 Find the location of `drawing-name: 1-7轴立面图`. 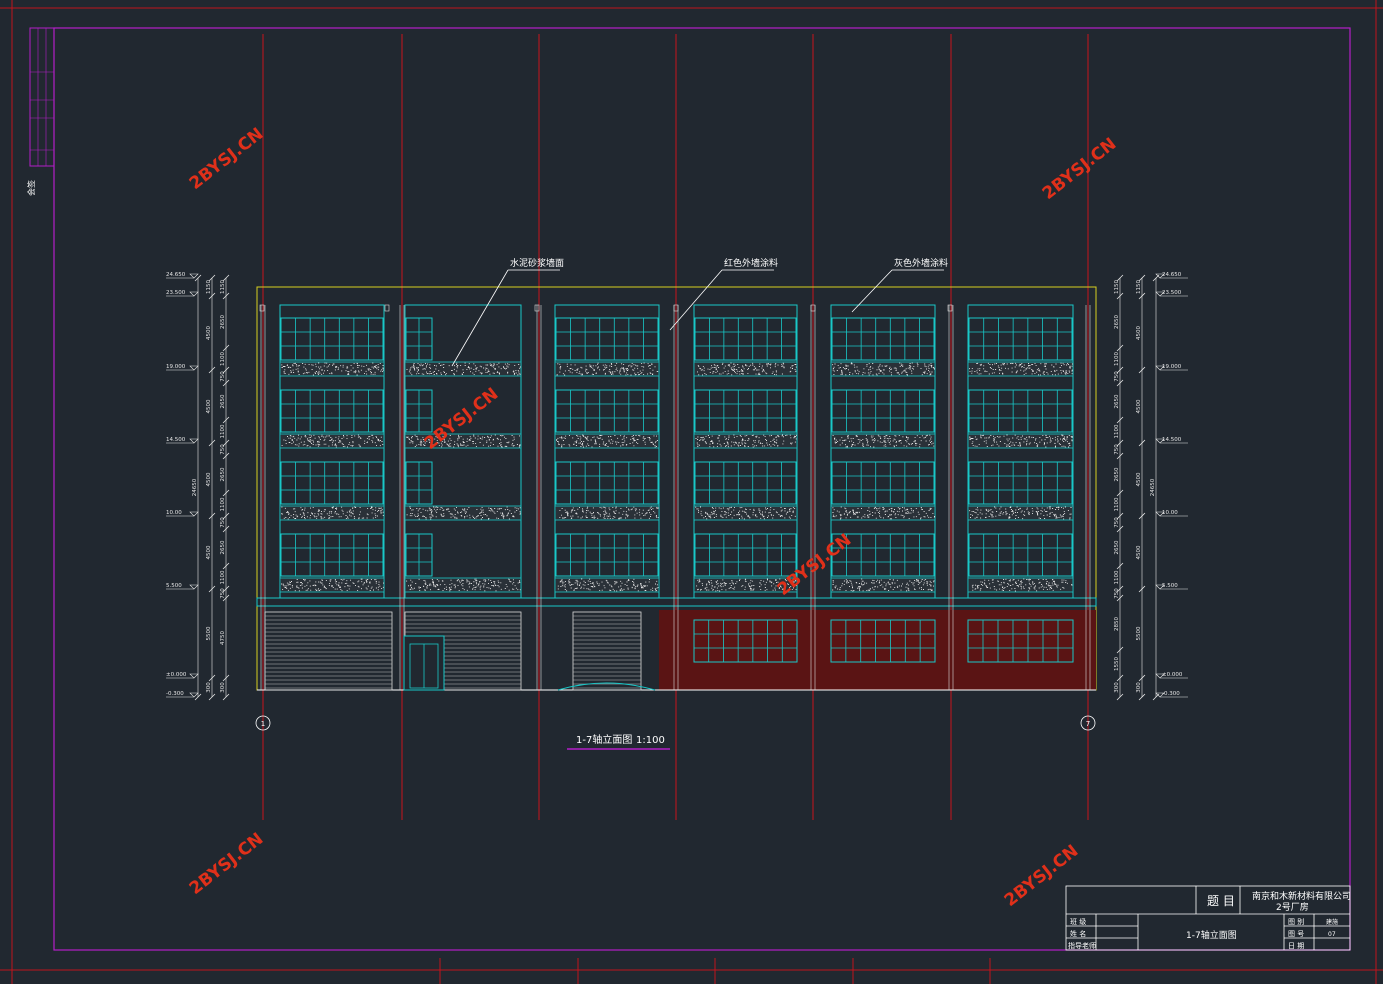

drawing-name: 1-7轴立面图 is located at coordinates (1211, 935).